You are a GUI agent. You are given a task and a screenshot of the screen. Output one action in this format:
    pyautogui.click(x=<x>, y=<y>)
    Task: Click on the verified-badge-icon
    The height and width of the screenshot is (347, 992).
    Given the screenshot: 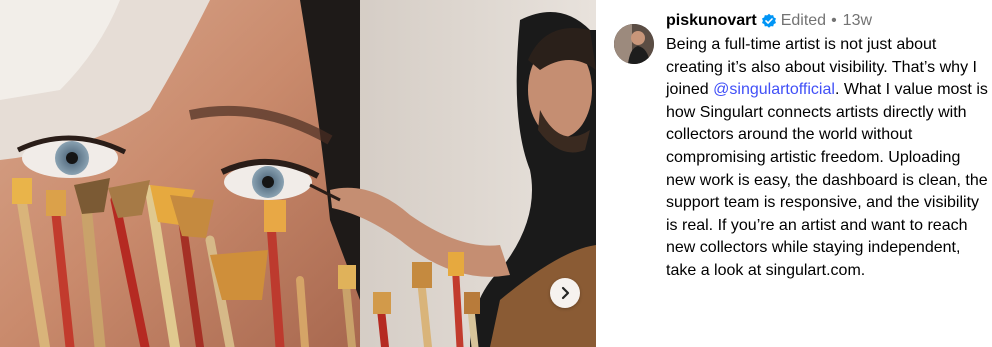 What is the action you would take?
    pyautogui.click(x=769, y=21)
    